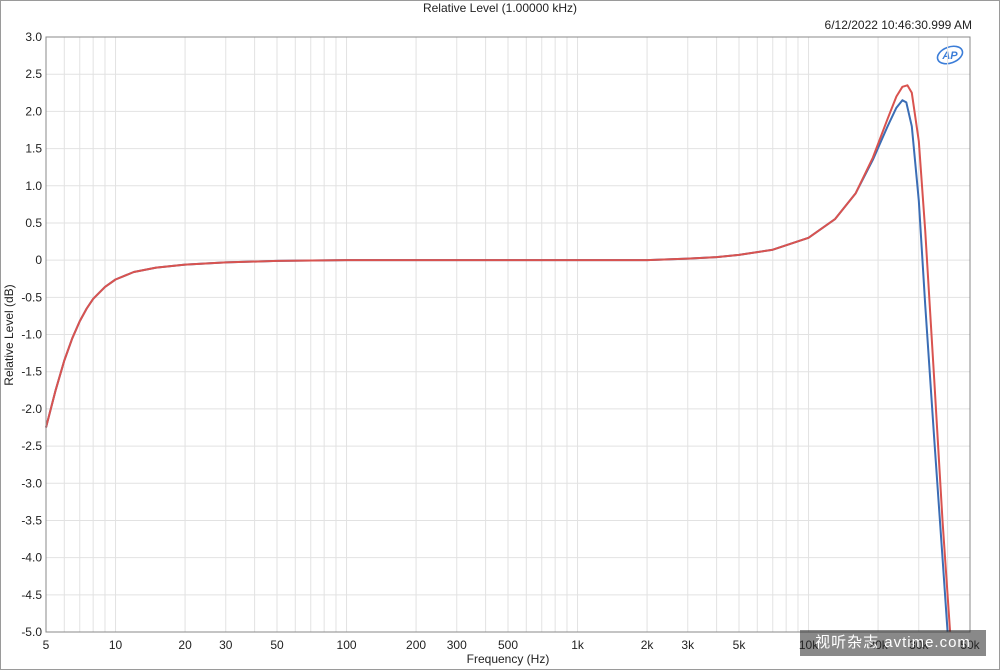  Describe the element at coordinates (31, 632) in the screenshot. I see `y-tick-label: -5.0` at that location.